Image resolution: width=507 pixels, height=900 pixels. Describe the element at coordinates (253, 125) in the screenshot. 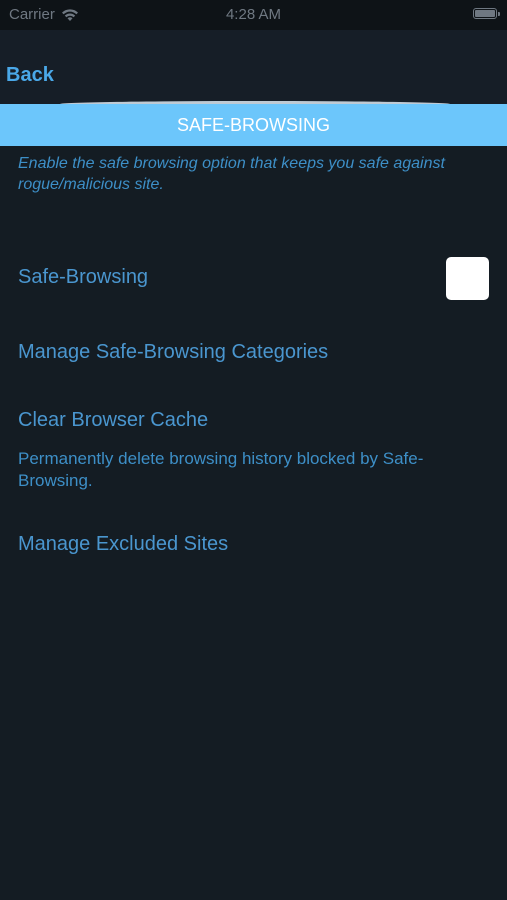

I see `section-header: SAFE-BROWSING` at that location.